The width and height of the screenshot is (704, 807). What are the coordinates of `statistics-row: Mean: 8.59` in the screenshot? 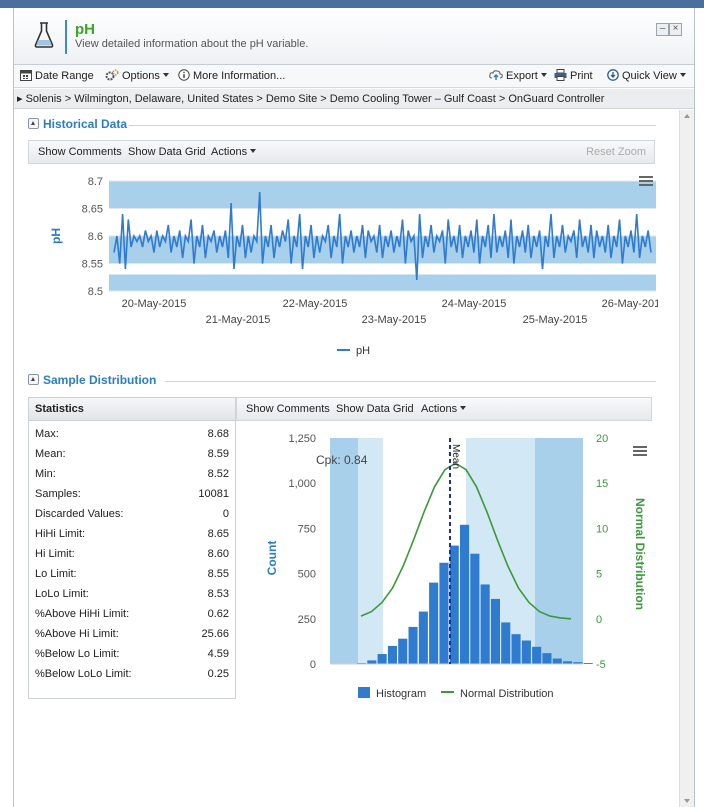 It's located at (132, 458).